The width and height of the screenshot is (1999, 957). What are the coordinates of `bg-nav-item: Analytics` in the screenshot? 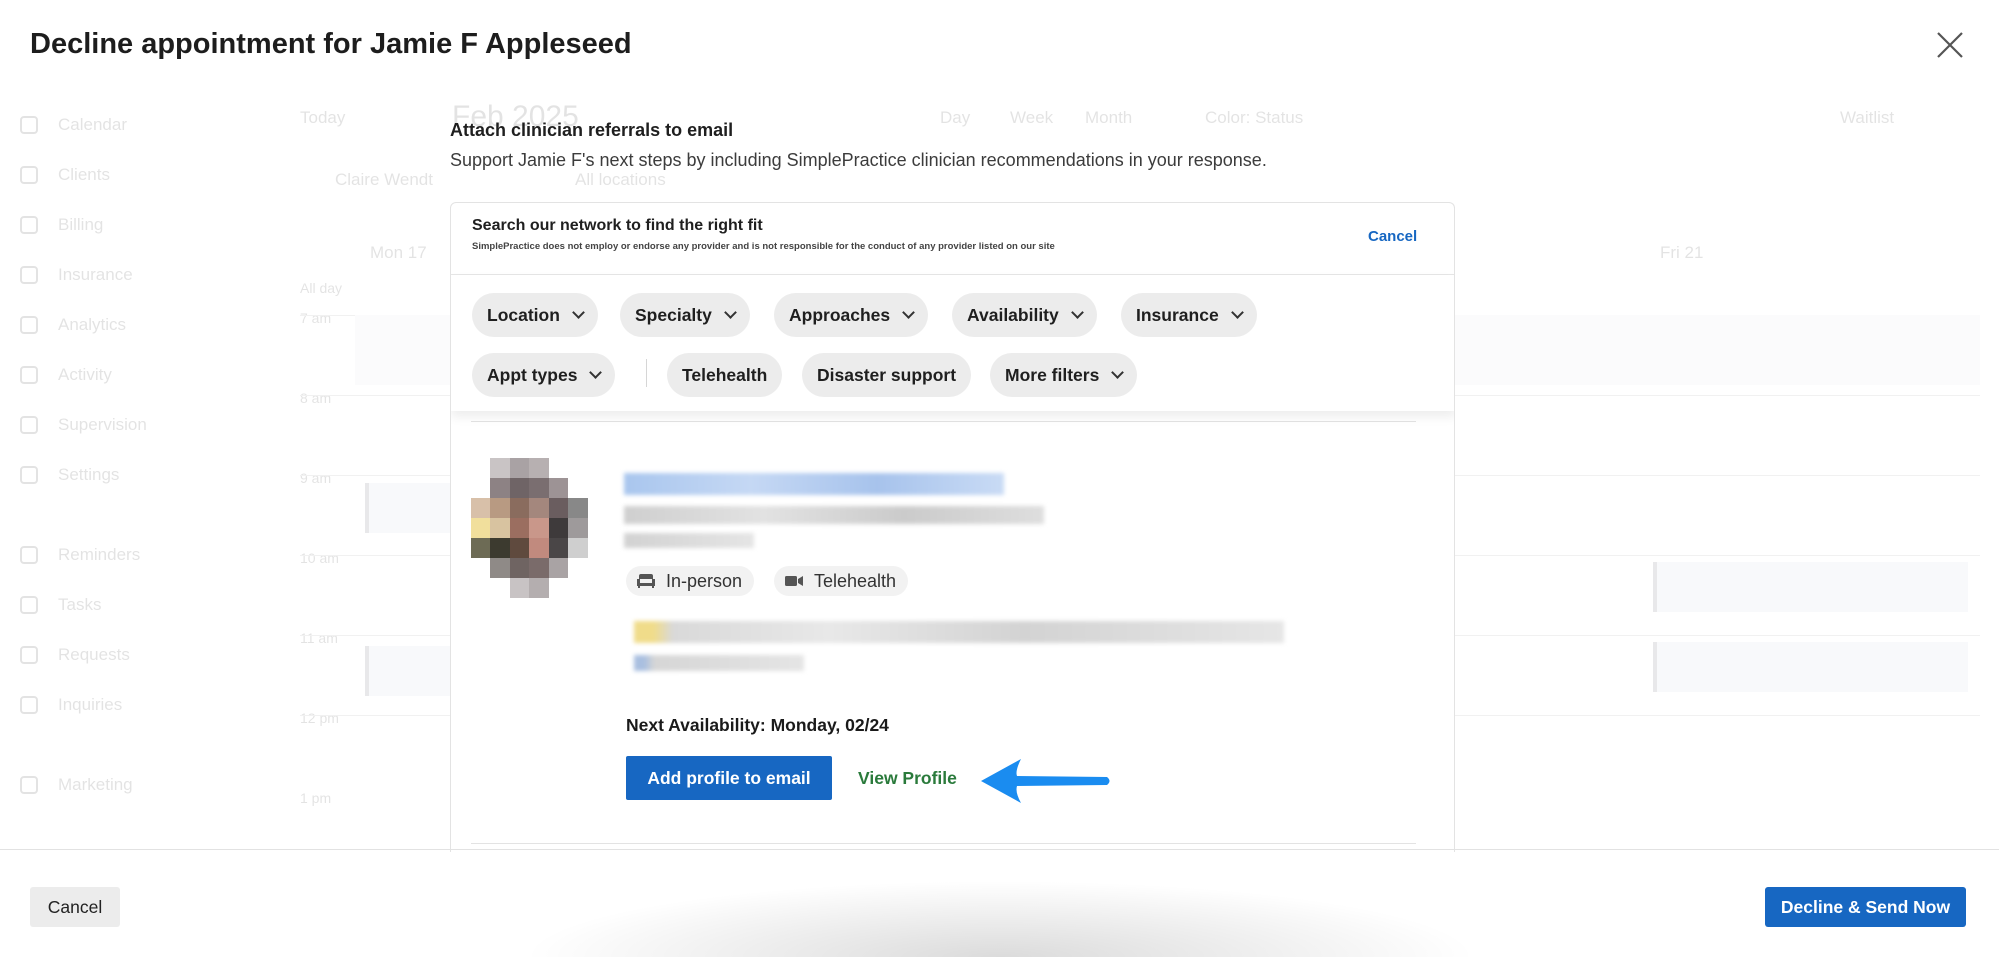 It's located at (130, 325).